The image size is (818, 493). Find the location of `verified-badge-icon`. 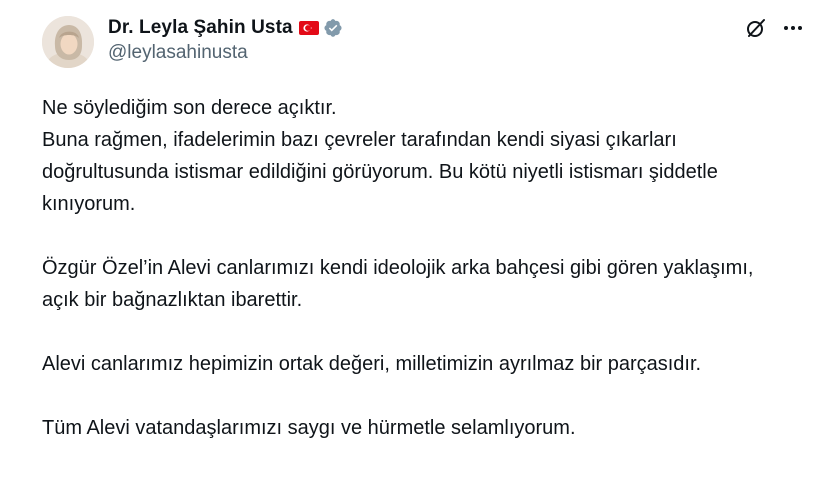

verified-badge-icon is located at coordinates (333, 28).